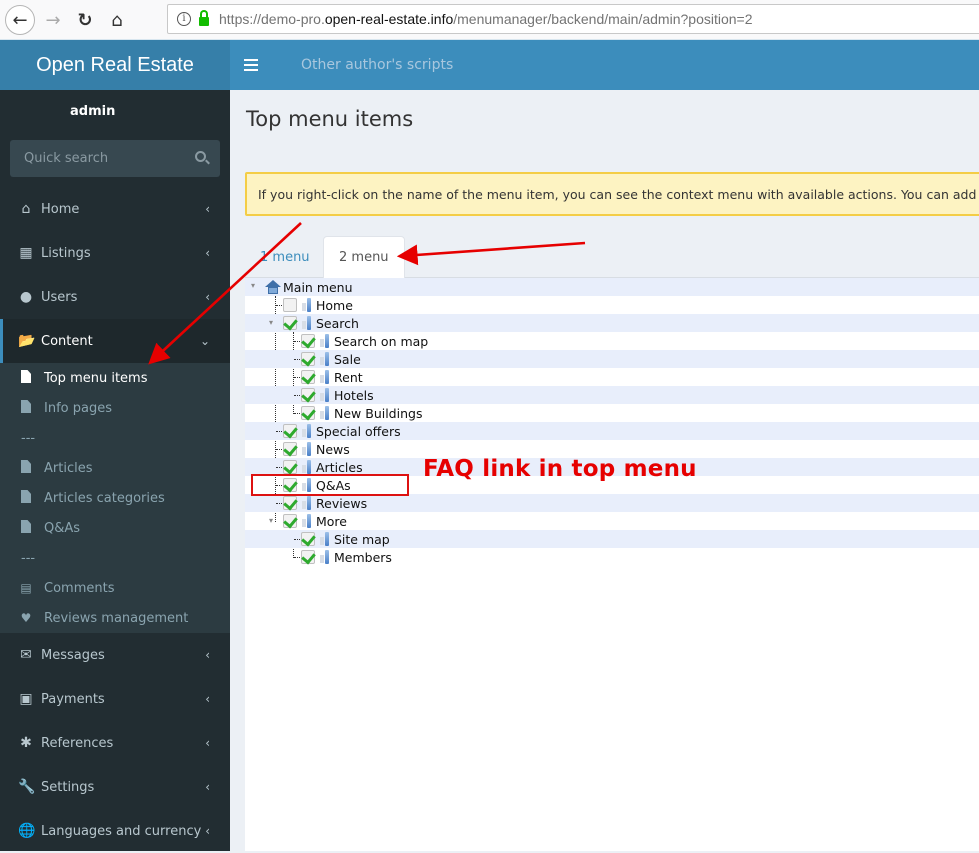 This screenshot has width=979, height=853. What do you see at coordinates (20, 20) in the screenshot?
I see `back-button: ←` at bounding box center [20, 20].